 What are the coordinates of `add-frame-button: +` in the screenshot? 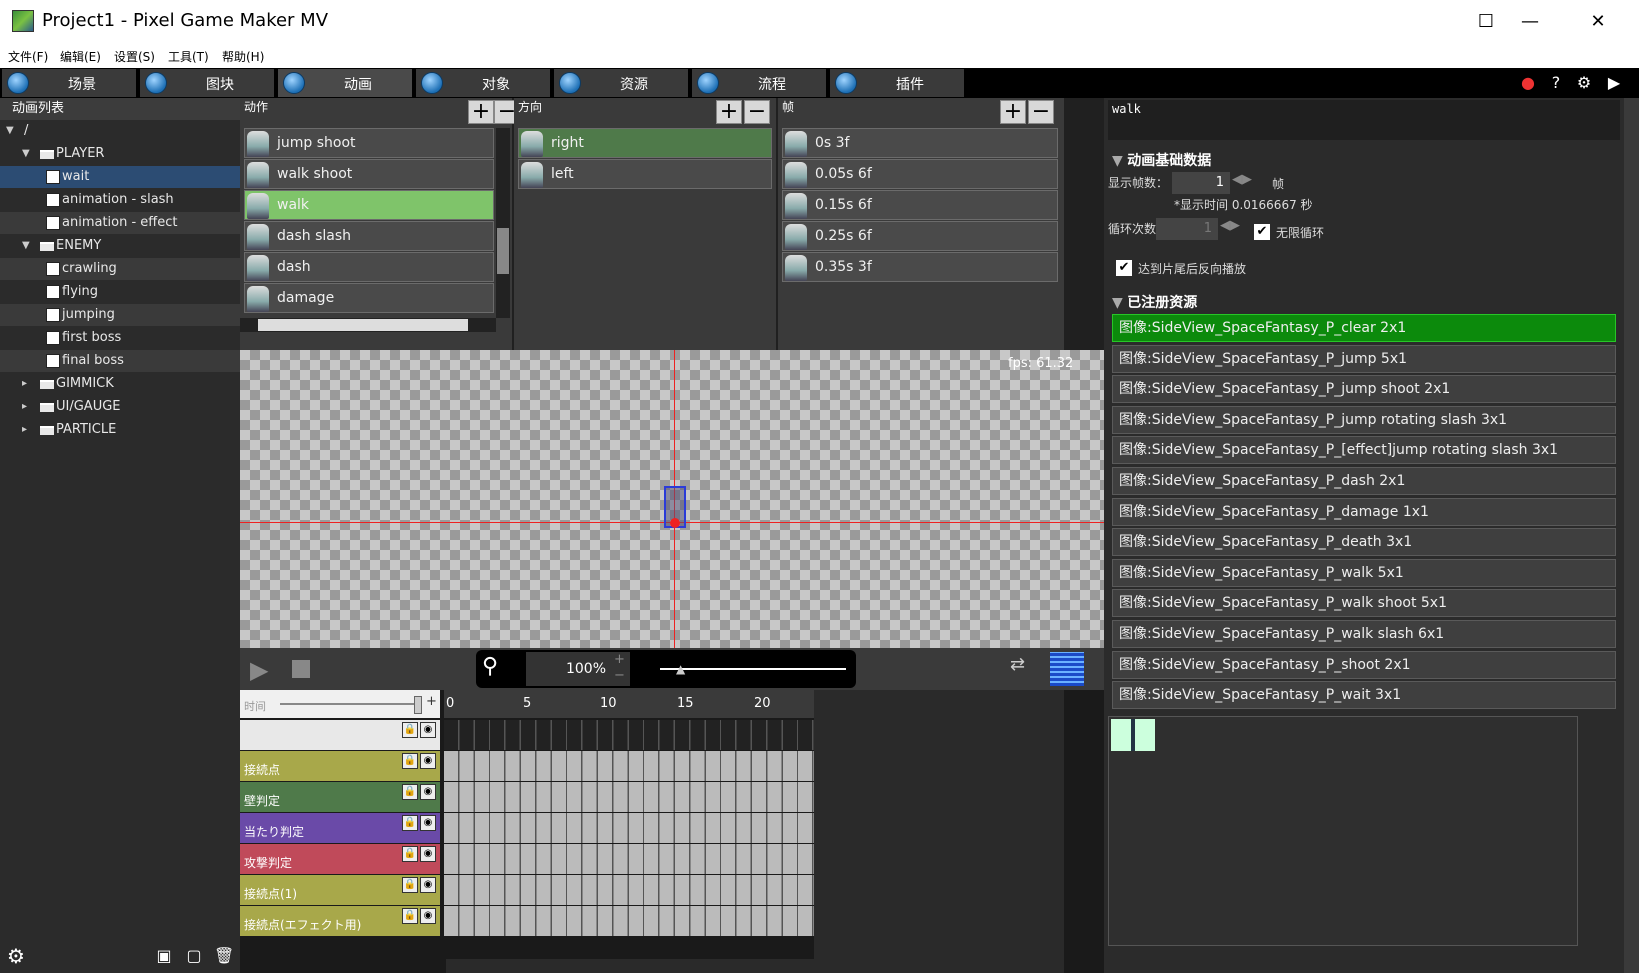 It's located at (1013, 112).